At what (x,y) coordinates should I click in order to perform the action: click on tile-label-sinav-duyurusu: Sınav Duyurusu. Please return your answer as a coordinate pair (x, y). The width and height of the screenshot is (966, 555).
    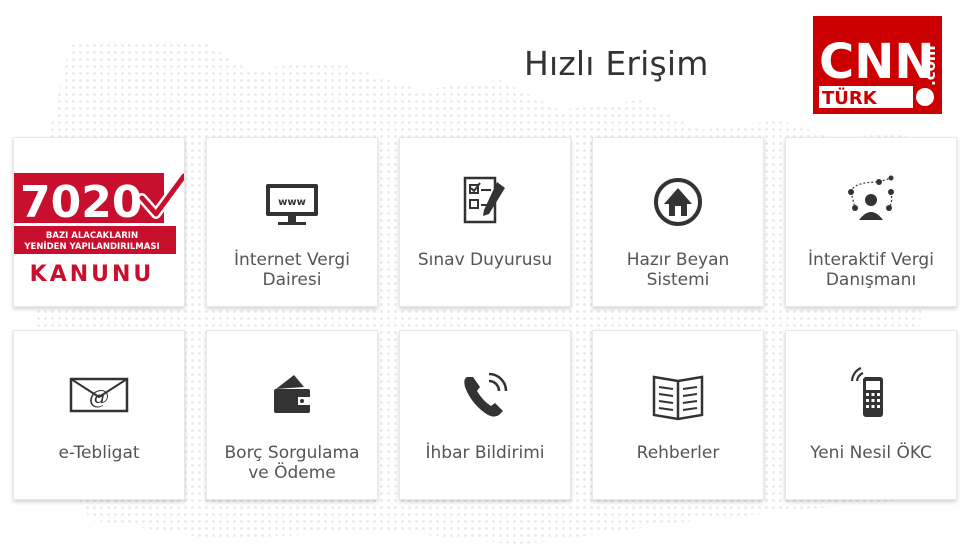
    Looking at the image, I should click on (485, 260).